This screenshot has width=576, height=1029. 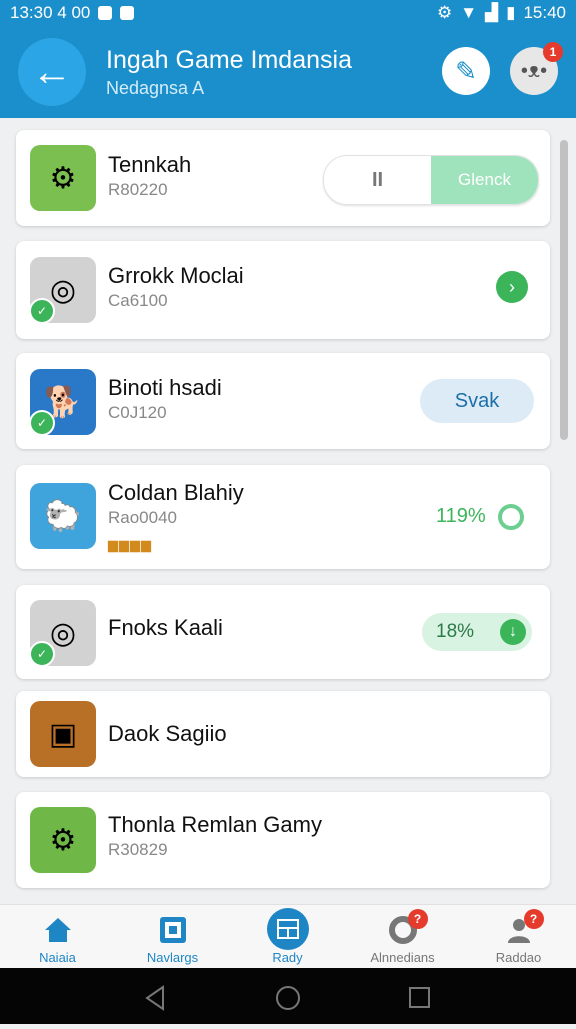 I want to click on page-title: Ingah Game Imdansia, so click(x=229, y=60).